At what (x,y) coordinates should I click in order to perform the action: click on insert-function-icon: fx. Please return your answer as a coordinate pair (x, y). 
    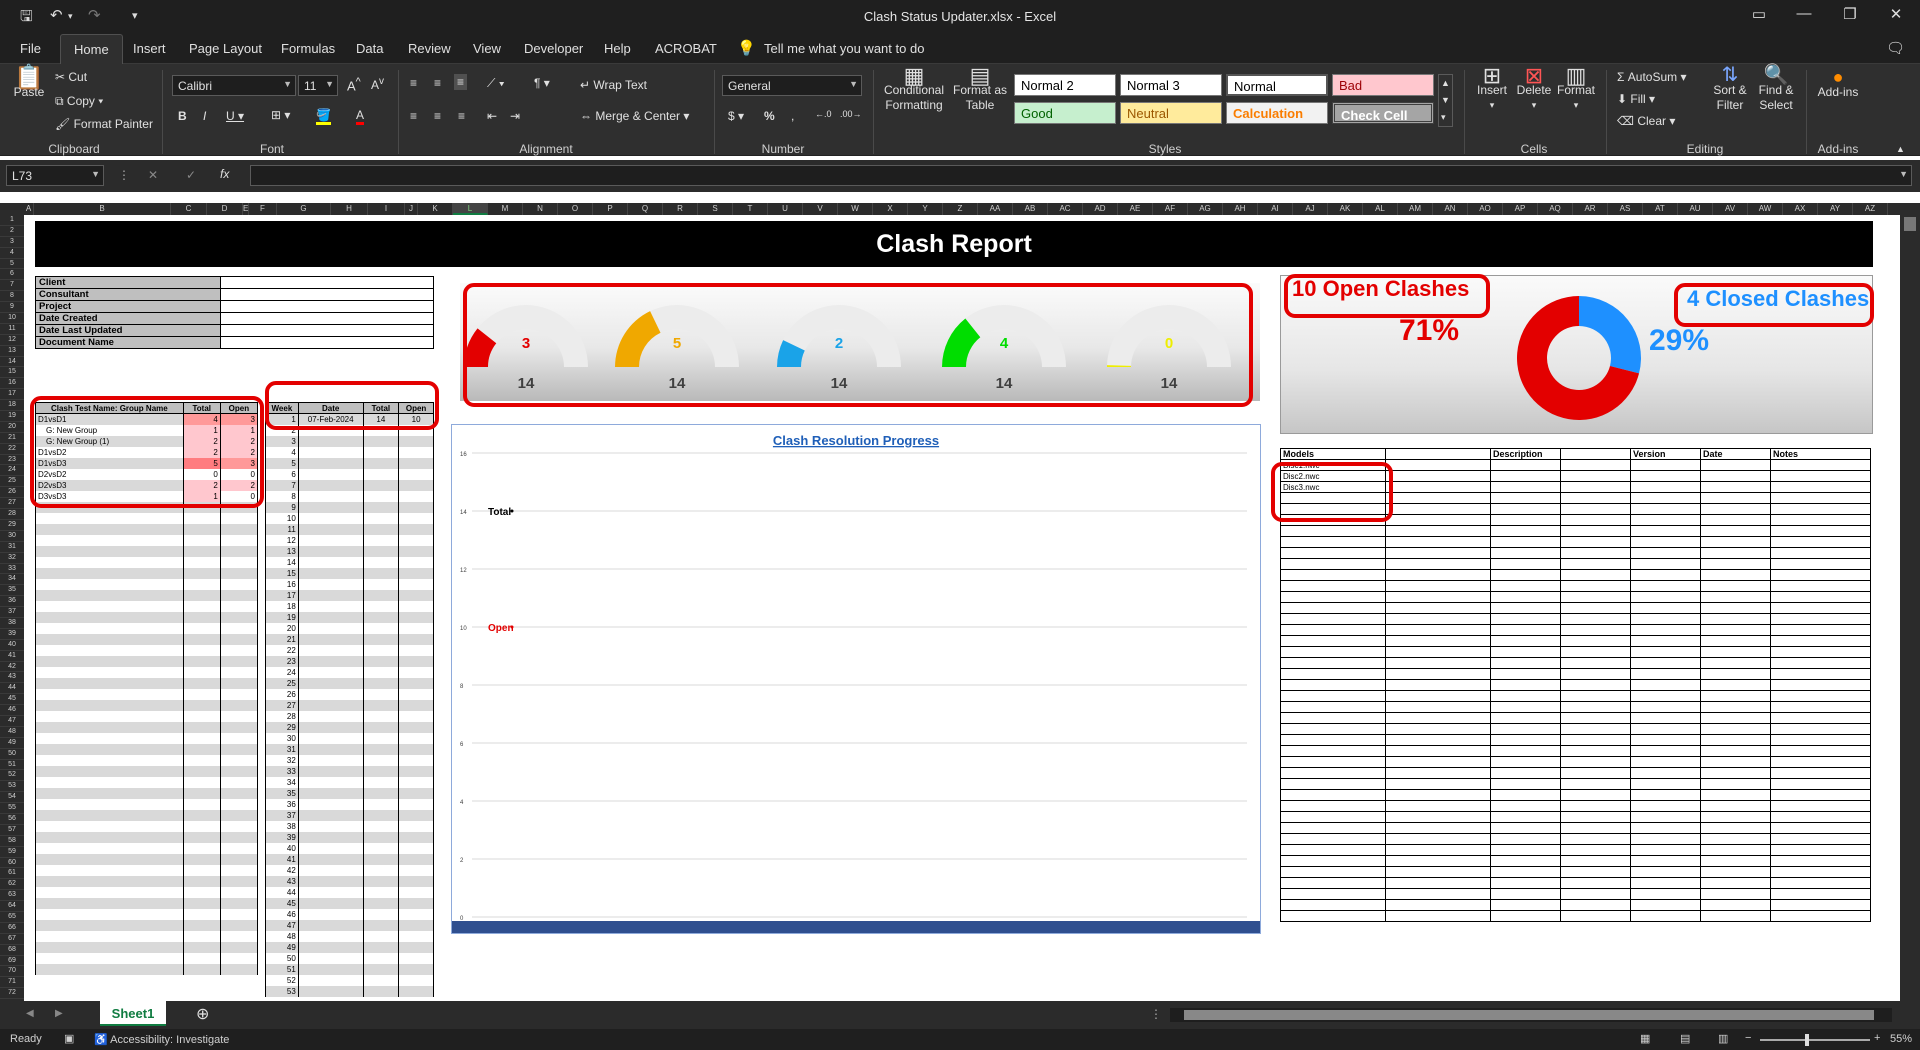
    Looking at the image, I should click on (224, 174).